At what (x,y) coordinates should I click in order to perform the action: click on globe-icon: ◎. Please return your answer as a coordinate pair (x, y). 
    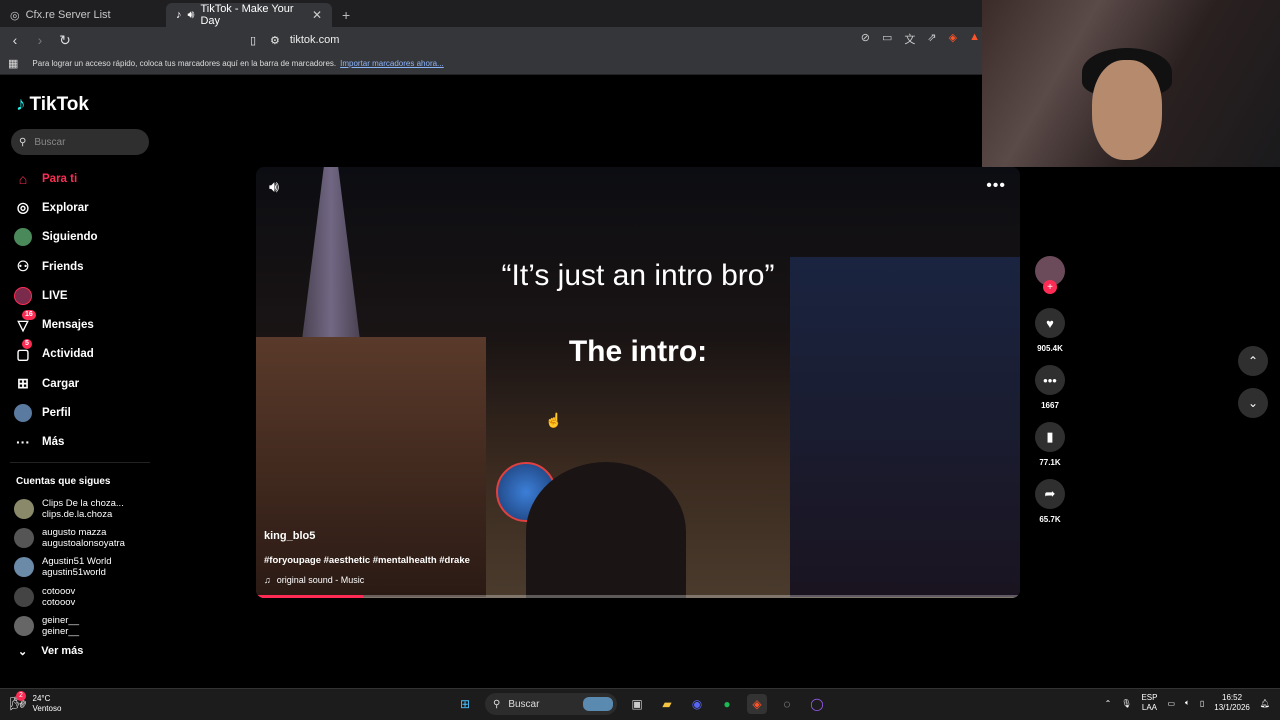
    Looking at the image, I should click on (15, 15).